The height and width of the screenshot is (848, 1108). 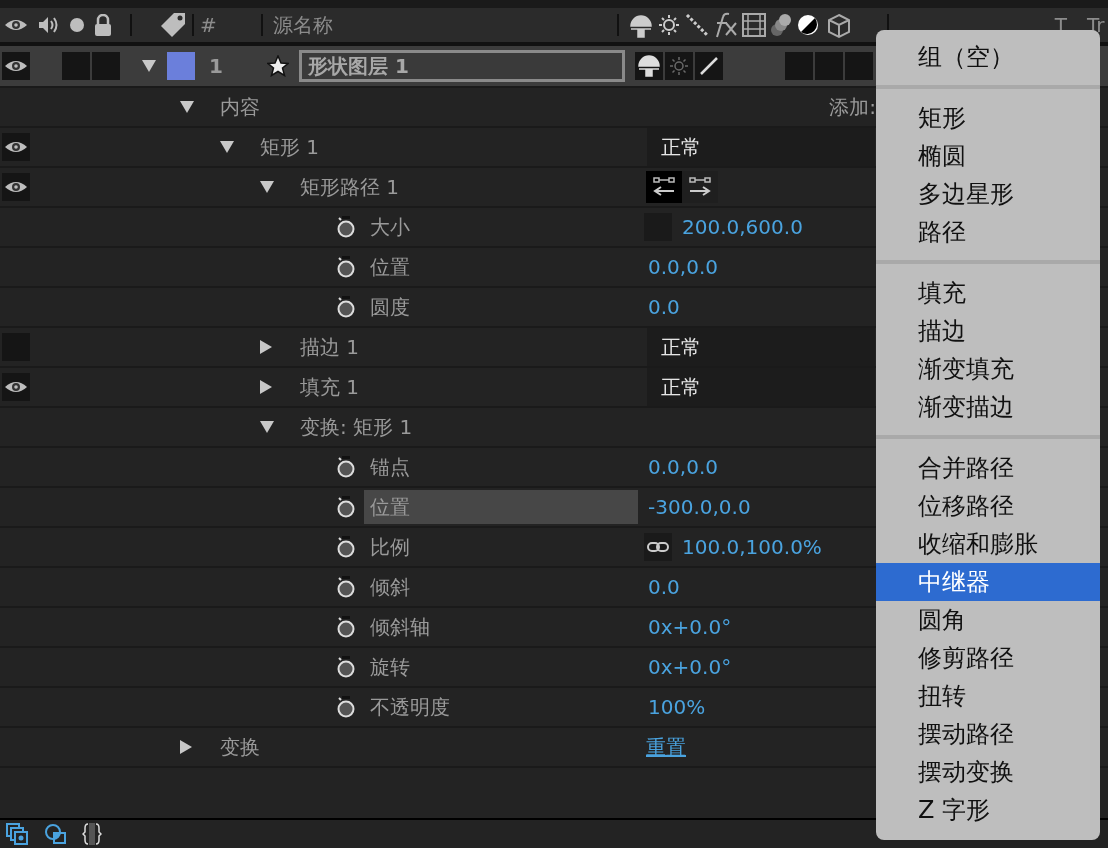 I want to click on property-label: 内容, so click(x=240, y=107).